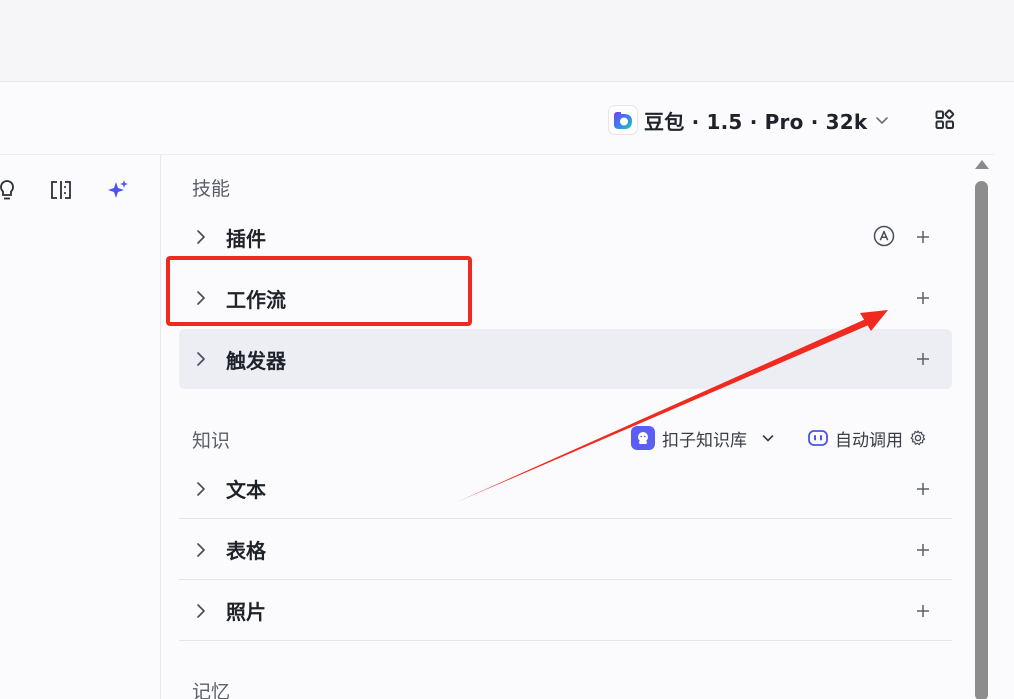 Image resolution: width=1014 pixels, height=699 pixels. What do you see at coordinates (118, 190) in the screenshot?
I see `sparkle-icon` at bounding box center [118, 190].